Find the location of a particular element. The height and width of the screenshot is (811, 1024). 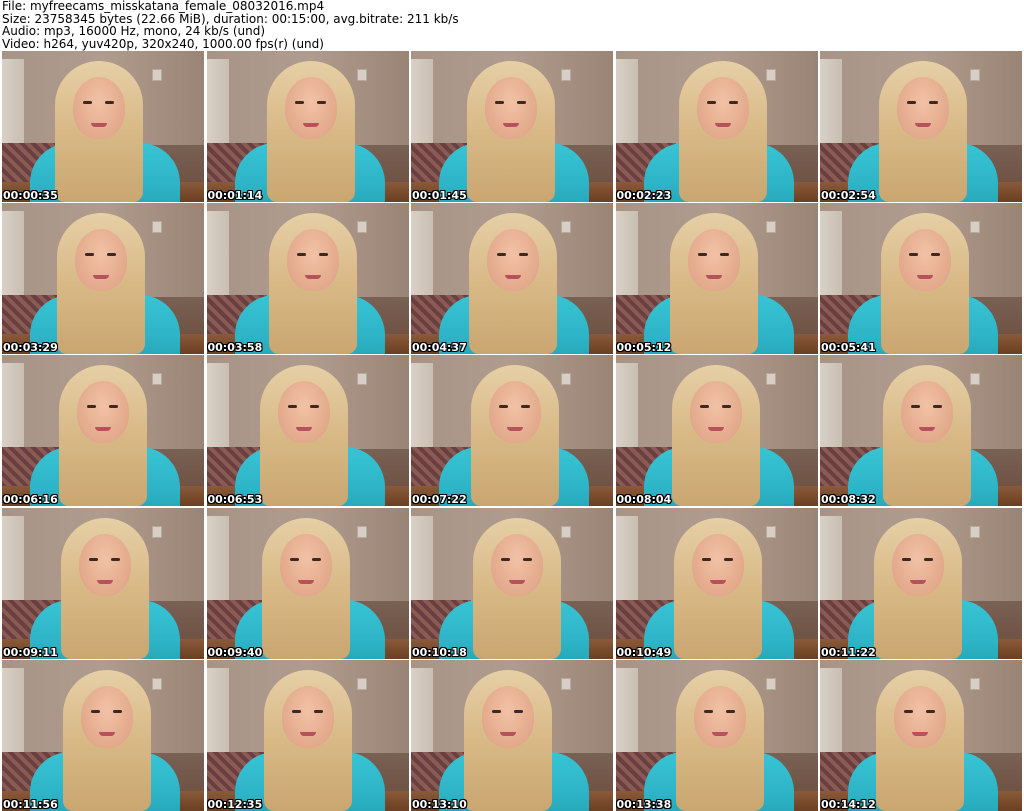

video-thumbnail: 00:00:35 is located at coordinates (103, 126).